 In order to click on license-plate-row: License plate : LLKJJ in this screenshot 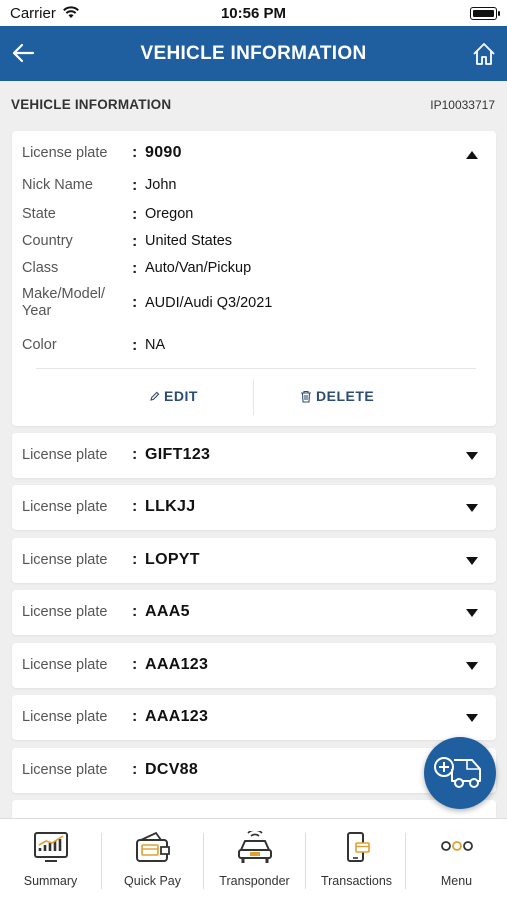, I will do `click(254, 508)`.